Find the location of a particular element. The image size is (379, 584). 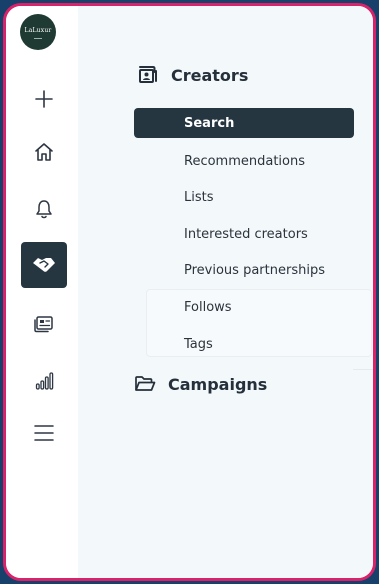

creators-section-header: Creators is located at coordinates (192, 75).